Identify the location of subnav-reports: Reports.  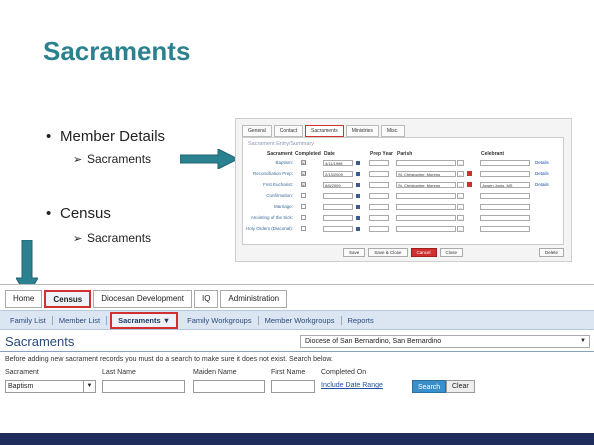
(361, 320).